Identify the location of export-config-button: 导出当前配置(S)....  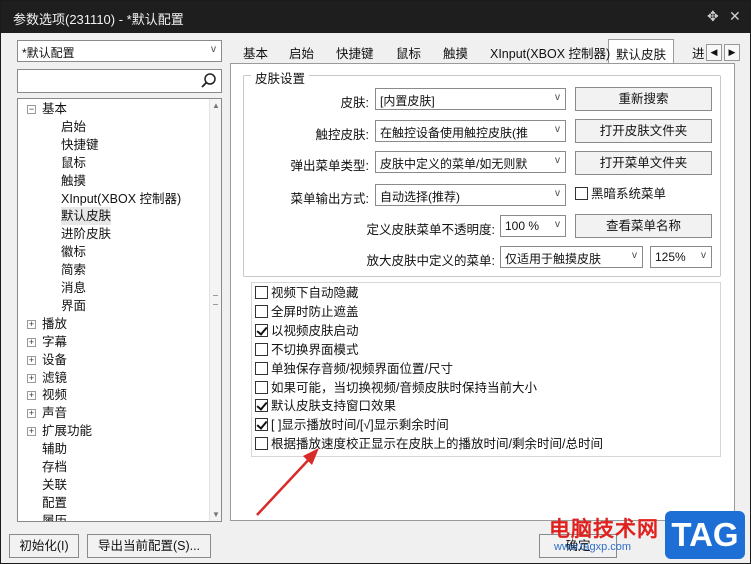
(149, 546).